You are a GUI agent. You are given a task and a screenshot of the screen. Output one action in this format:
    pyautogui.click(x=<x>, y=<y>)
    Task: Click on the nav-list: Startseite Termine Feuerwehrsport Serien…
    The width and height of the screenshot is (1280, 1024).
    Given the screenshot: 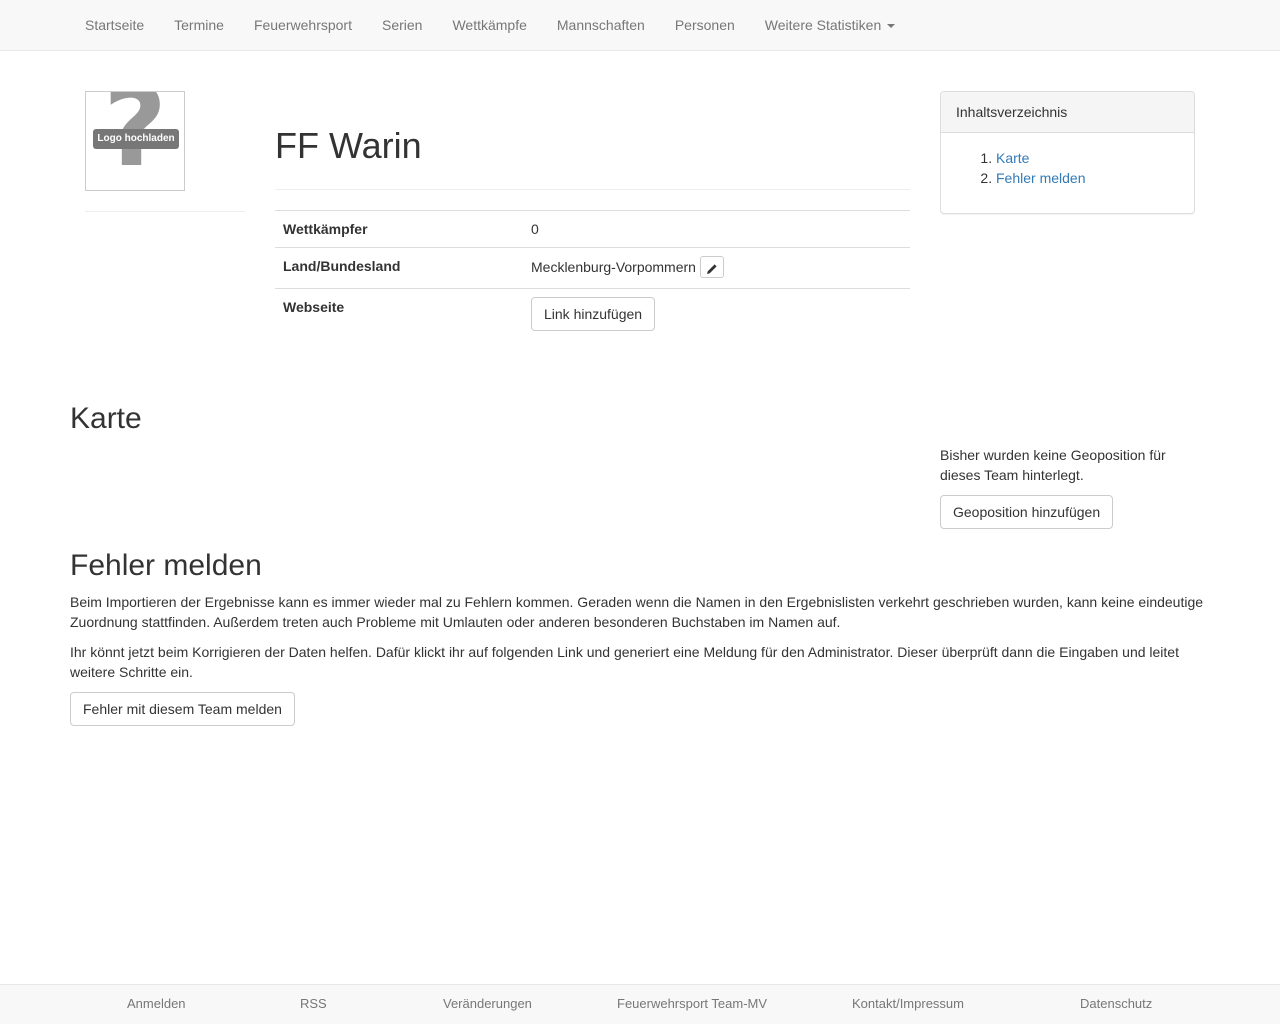 What is the action you would take?
    pyautogui.click(x=490, y=25)
    